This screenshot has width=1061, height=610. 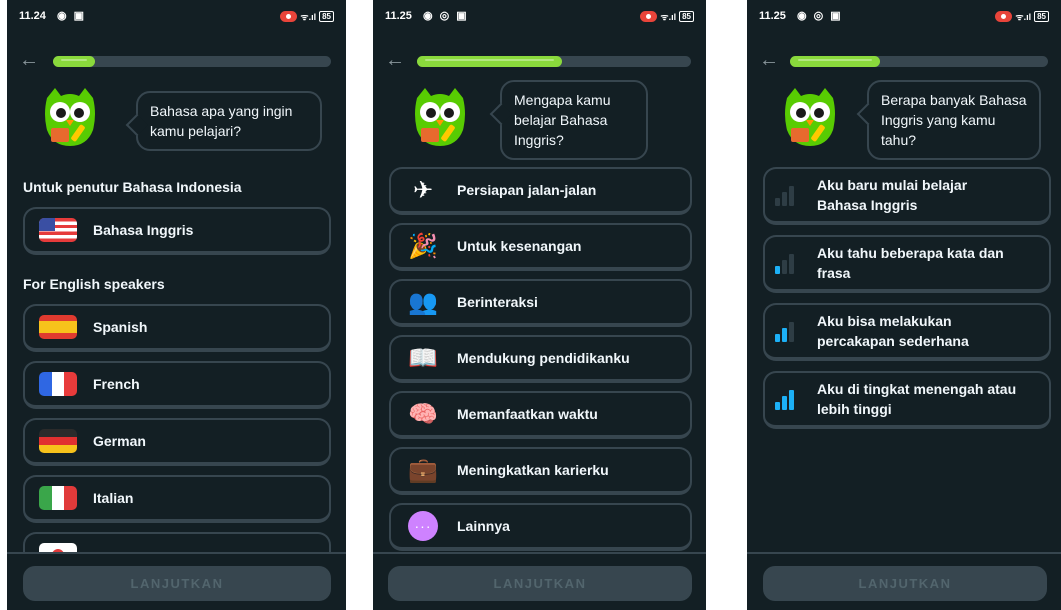 I want to click on people-icon: 👥, so click(x=423, y=302).